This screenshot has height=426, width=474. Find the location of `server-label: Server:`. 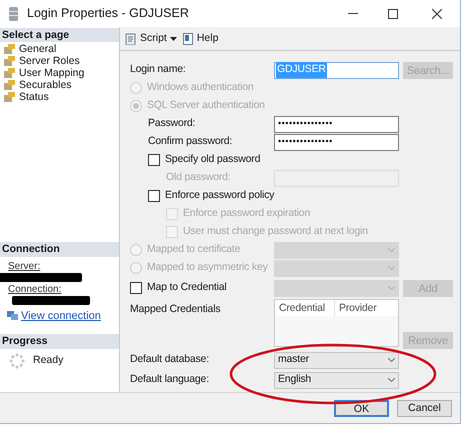

server-label: Server: is located at coordinates (25, 266).